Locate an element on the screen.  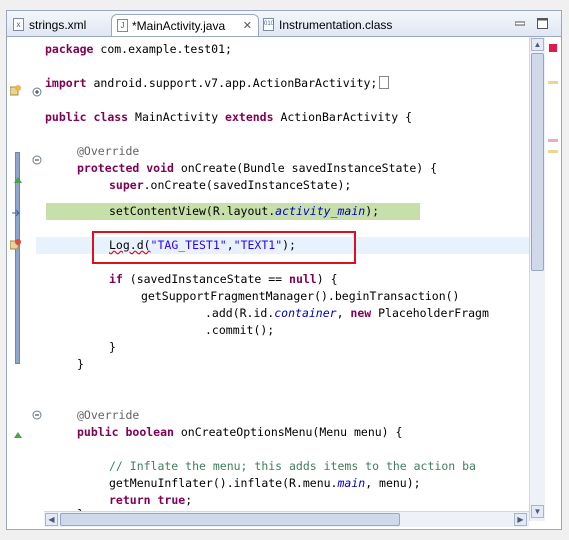
java-file-icon: J is located at coordinates (122, 25).